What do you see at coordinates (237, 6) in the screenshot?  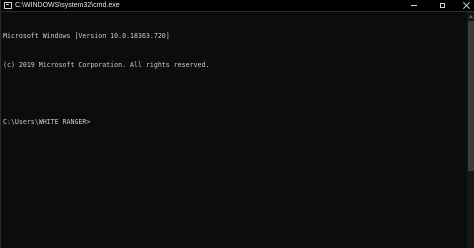 I see `title-bar: C:\WINDOWS\system32\cmd.exe` at bounding box center [237, 6].